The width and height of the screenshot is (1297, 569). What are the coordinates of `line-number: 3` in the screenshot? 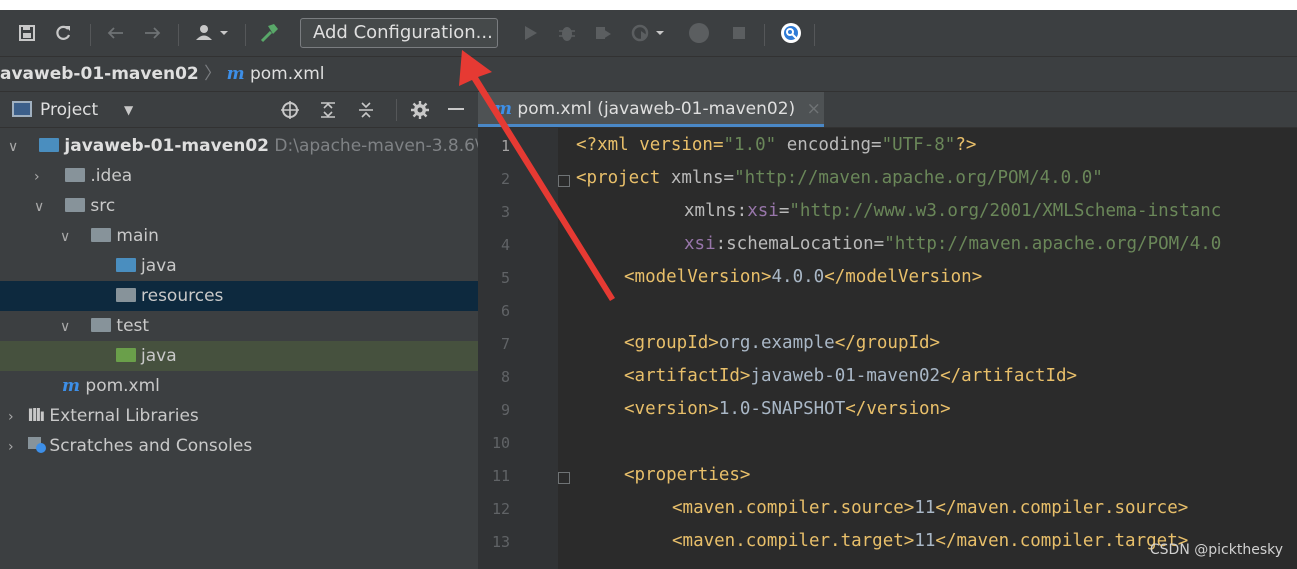 It's located at (505, 212).